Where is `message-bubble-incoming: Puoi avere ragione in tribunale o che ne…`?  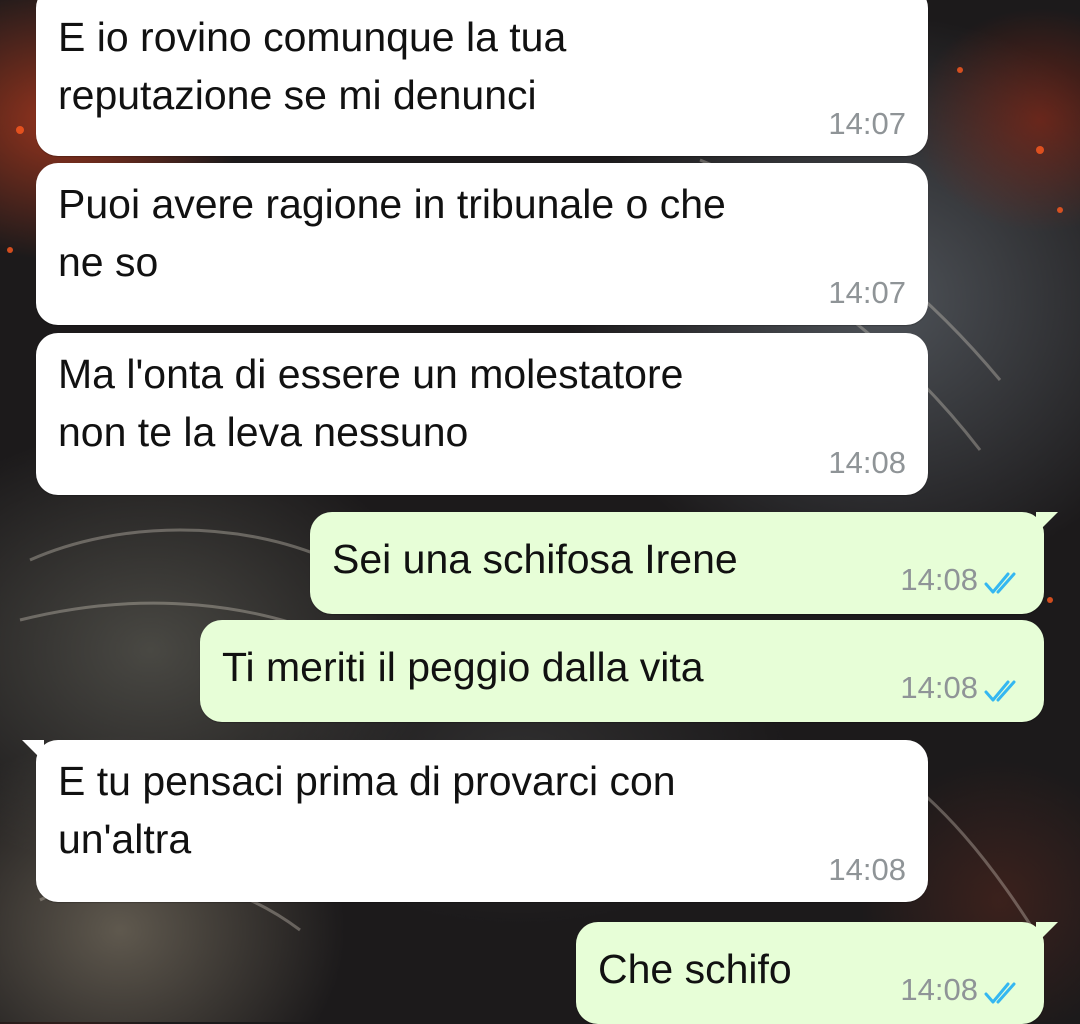 message-bubble-incoming: Puoi avere ragione in tribunale o che ne… is located at coordinates (482, 244).